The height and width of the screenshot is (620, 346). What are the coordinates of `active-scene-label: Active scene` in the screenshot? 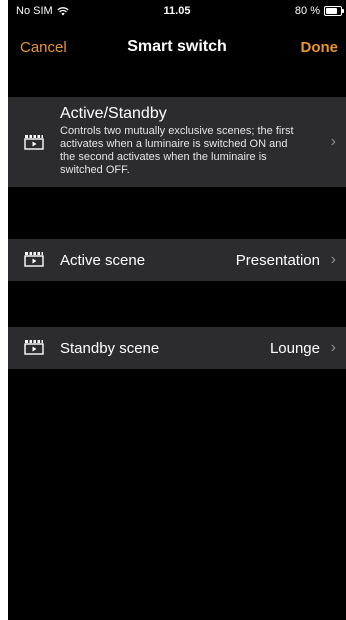 It's located at (103, 260).